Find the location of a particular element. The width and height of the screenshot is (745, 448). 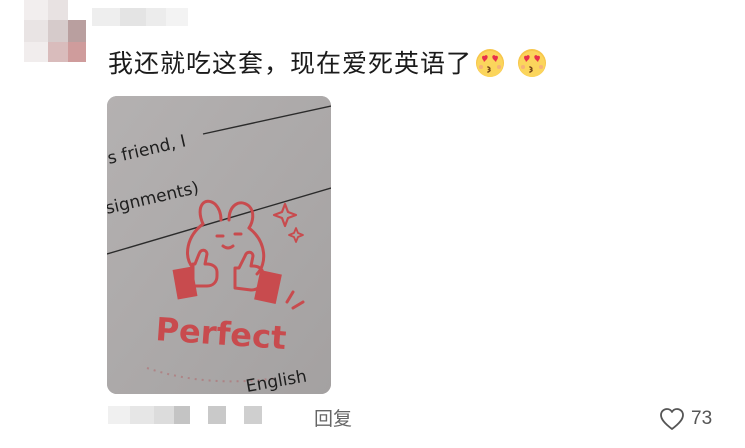

like-button: 73 is located at coordinates (685, 419).